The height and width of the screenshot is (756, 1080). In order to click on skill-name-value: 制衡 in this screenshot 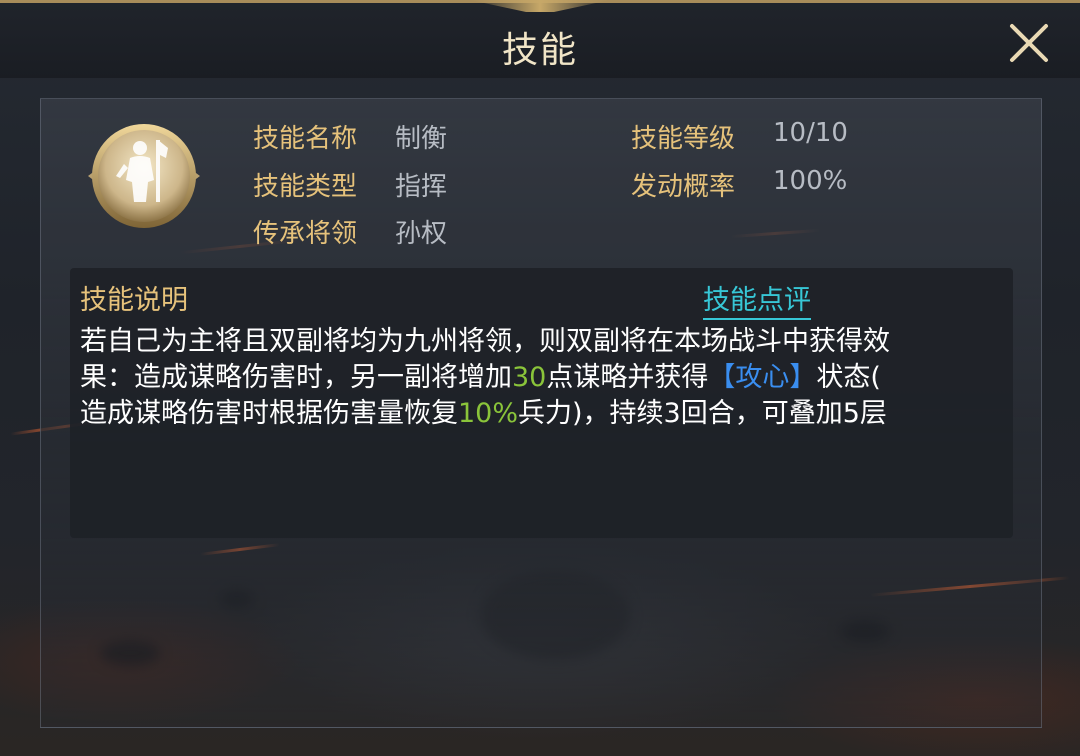, I will do `click(421, 139)`.